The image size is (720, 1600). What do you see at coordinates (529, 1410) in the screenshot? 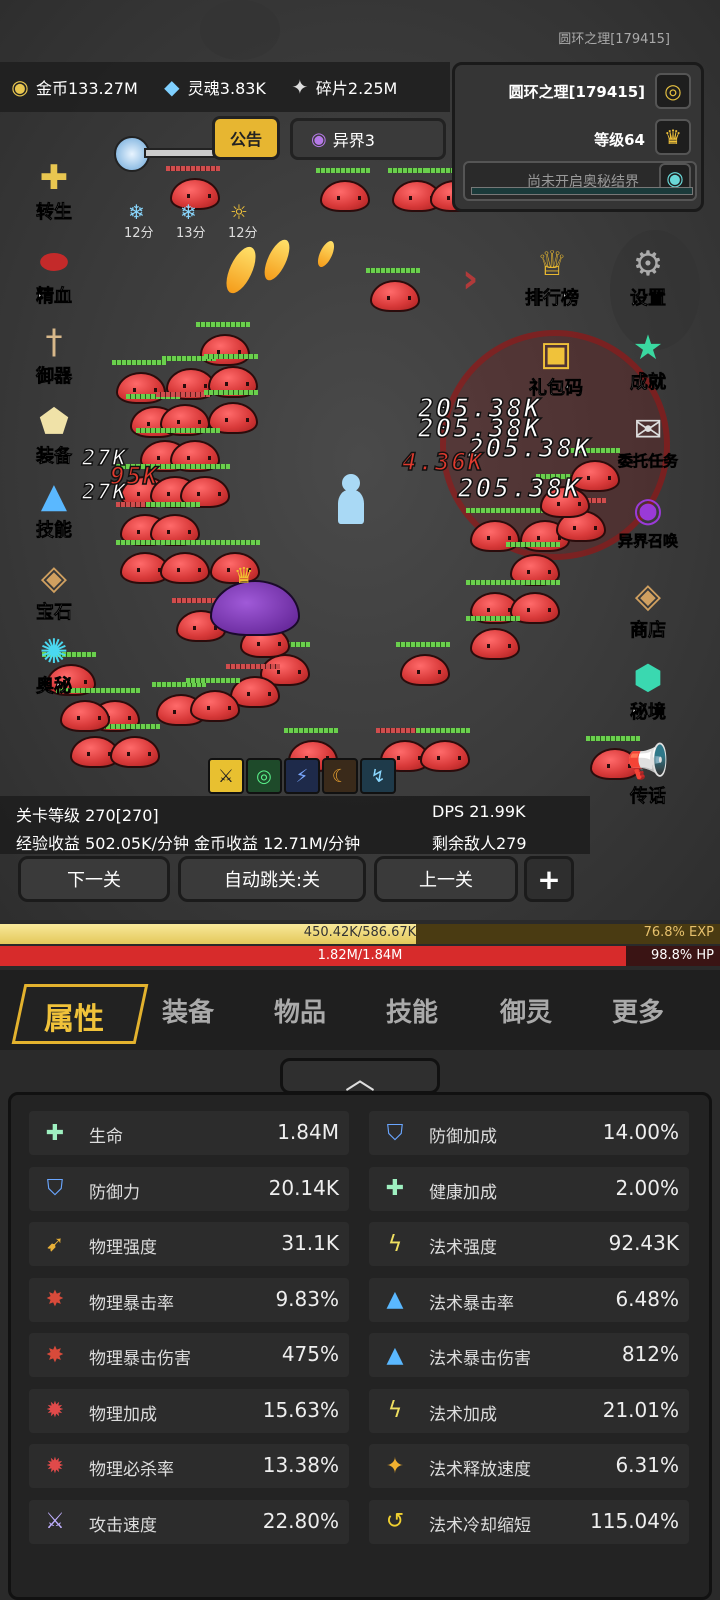
I see `stat-row: ϟ 法术加成 21.01%` at bounding box center [529, 1410].